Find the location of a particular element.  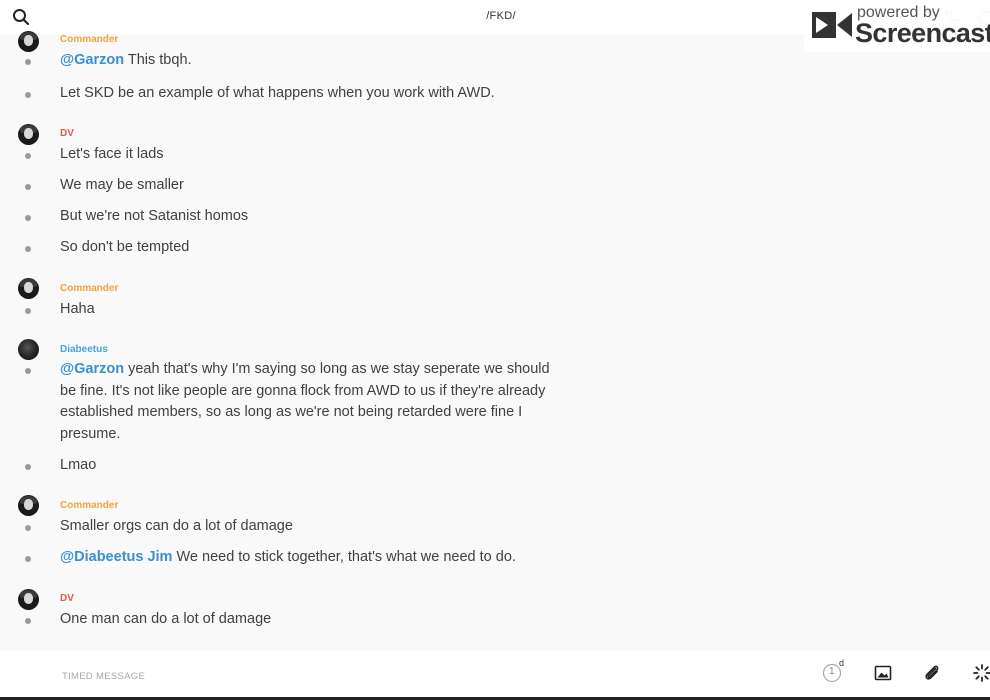

author-name: Diabeetus is located at coordinates (84, 349).